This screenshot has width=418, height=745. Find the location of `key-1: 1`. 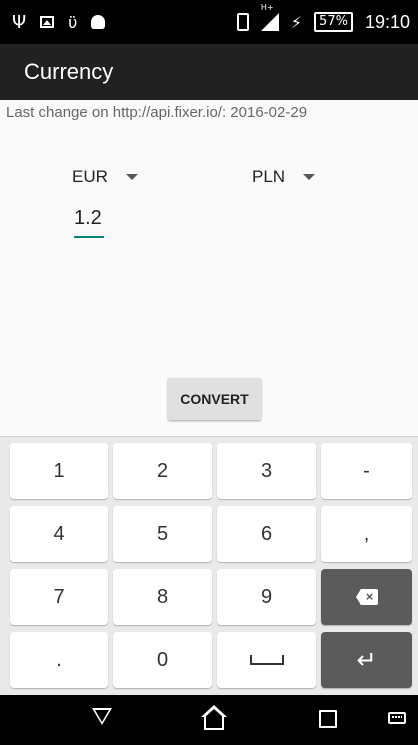

key-1: 1 is located at coordinates (59, 471).